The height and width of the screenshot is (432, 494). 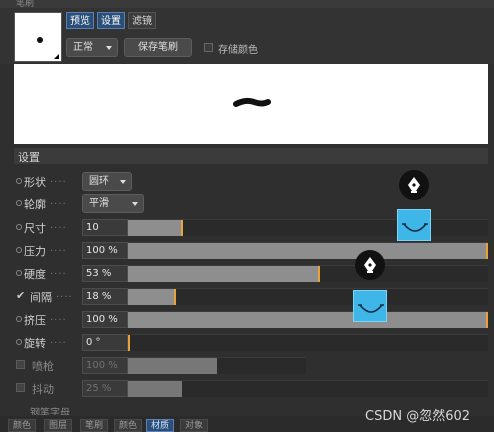 What do you see at coordinates (105, 342) in the screenshot?
I see `rotation-input: 0 °` at bounding box center [105, 342].